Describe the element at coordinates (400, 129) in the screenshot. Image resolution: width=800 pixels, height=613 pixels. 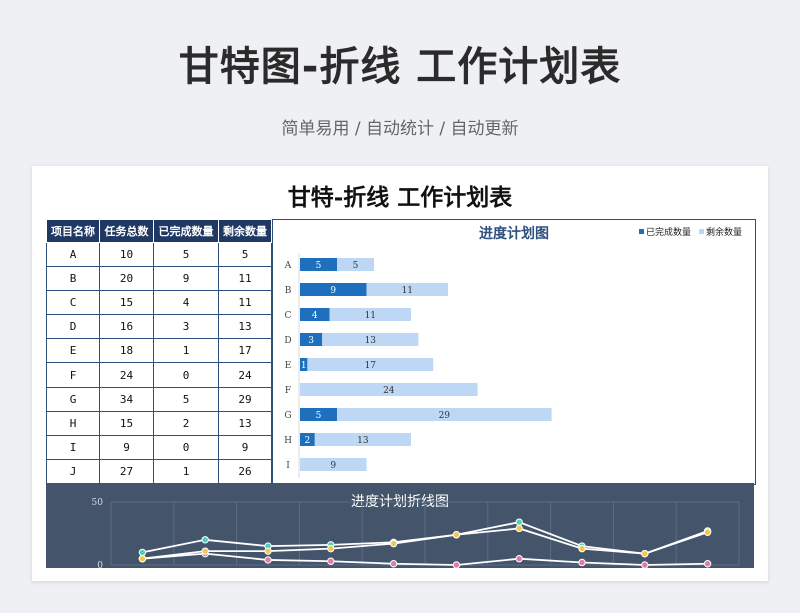
I see `page-subtitle: 简单易用 / 自动统计 / 自动更新` at that location.